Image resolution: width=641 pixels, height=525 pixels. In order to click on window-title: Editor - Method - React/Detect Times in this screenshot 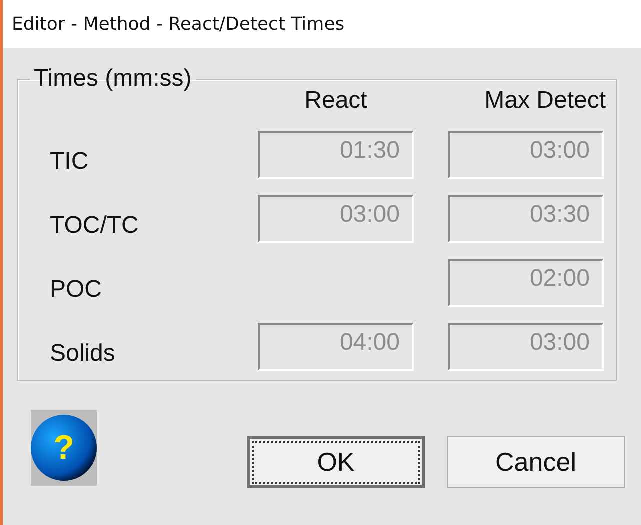, I will do `click(178, 24)`.